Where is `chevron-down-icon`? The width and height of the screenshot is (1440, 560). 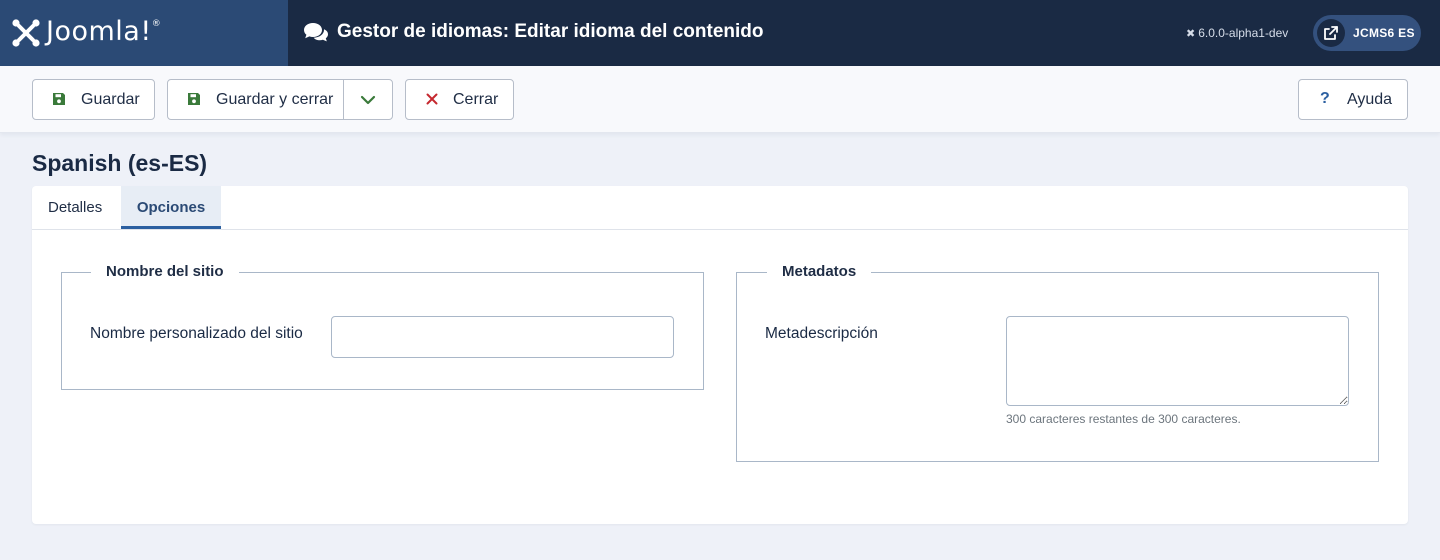 chevron-down-icon is located at coordinates (368, 100).